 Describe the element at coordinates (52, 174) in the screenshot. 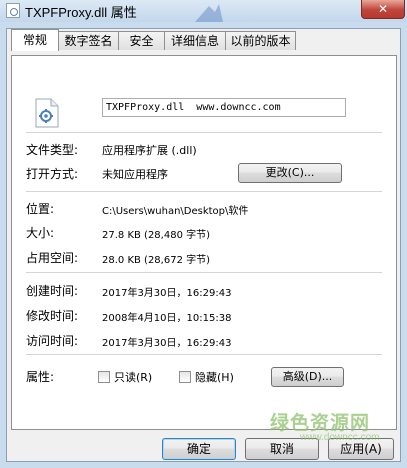

I see `opens-with-label: 打开方式:` at that location.